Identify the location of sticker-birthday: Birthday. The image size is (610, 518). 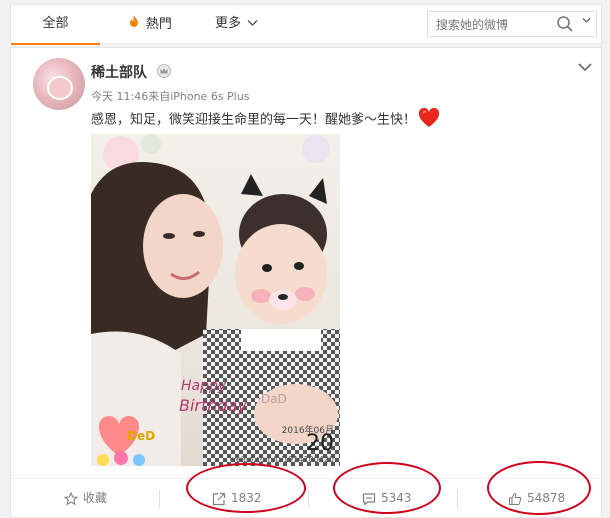
(213, 405).